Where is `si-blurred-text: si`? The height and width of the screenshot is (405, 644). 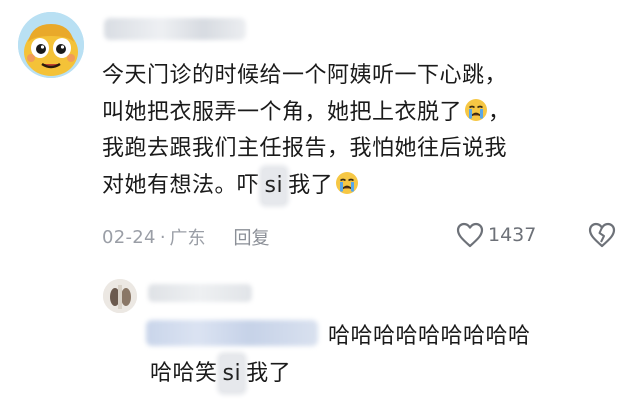 si-blurred-text: si is located at coordinates (274, 185).